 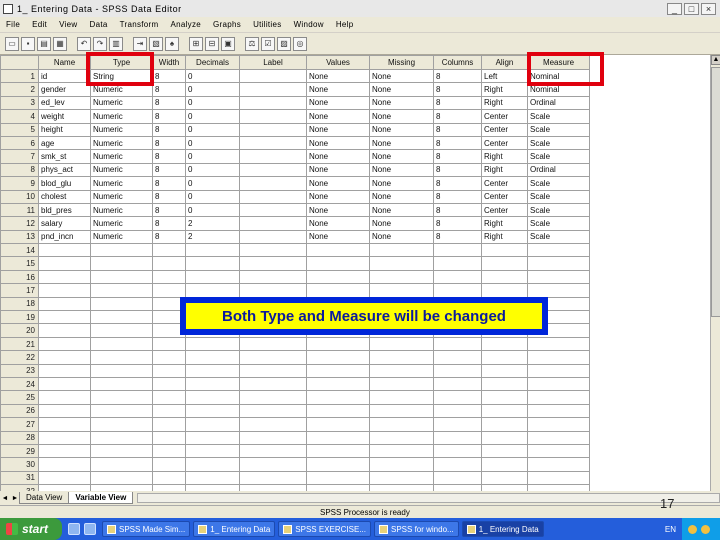 I want to click on row-number: 23, so click(x=19, y=370).